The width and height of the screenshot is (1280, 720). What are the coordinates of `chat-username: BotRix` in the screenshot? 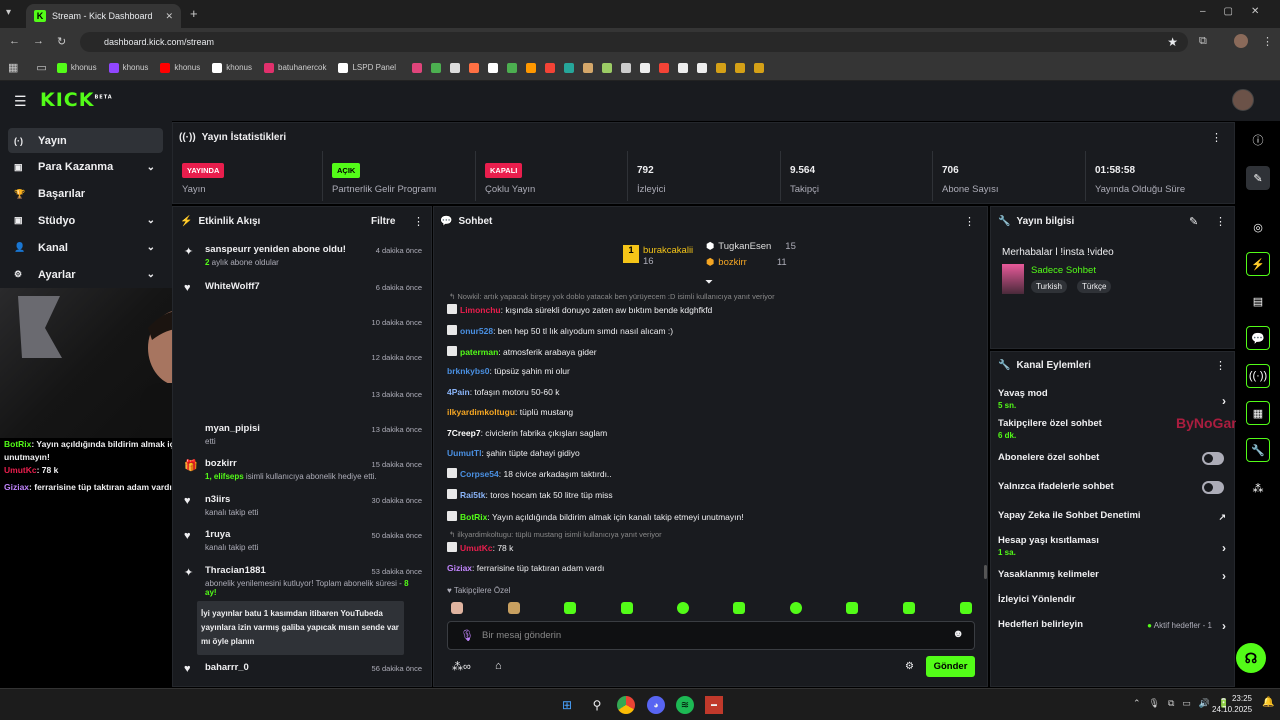 It's located at (473, 517).